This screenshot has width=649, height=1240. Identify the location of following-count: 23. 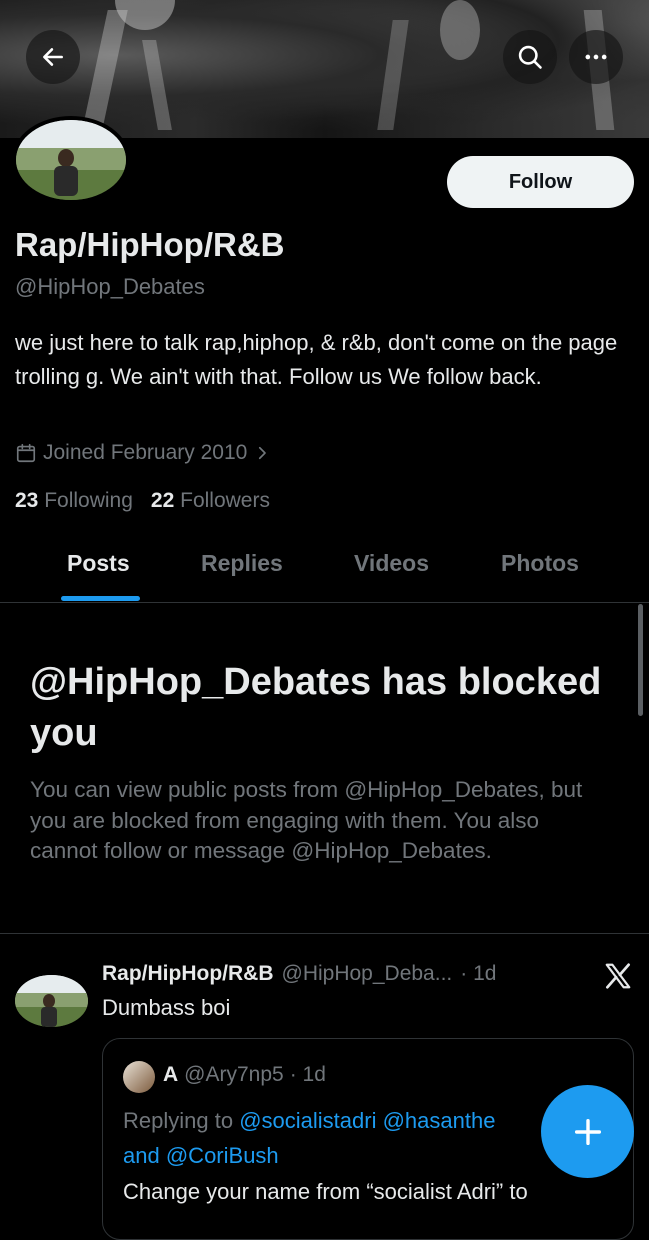
(27, 500).